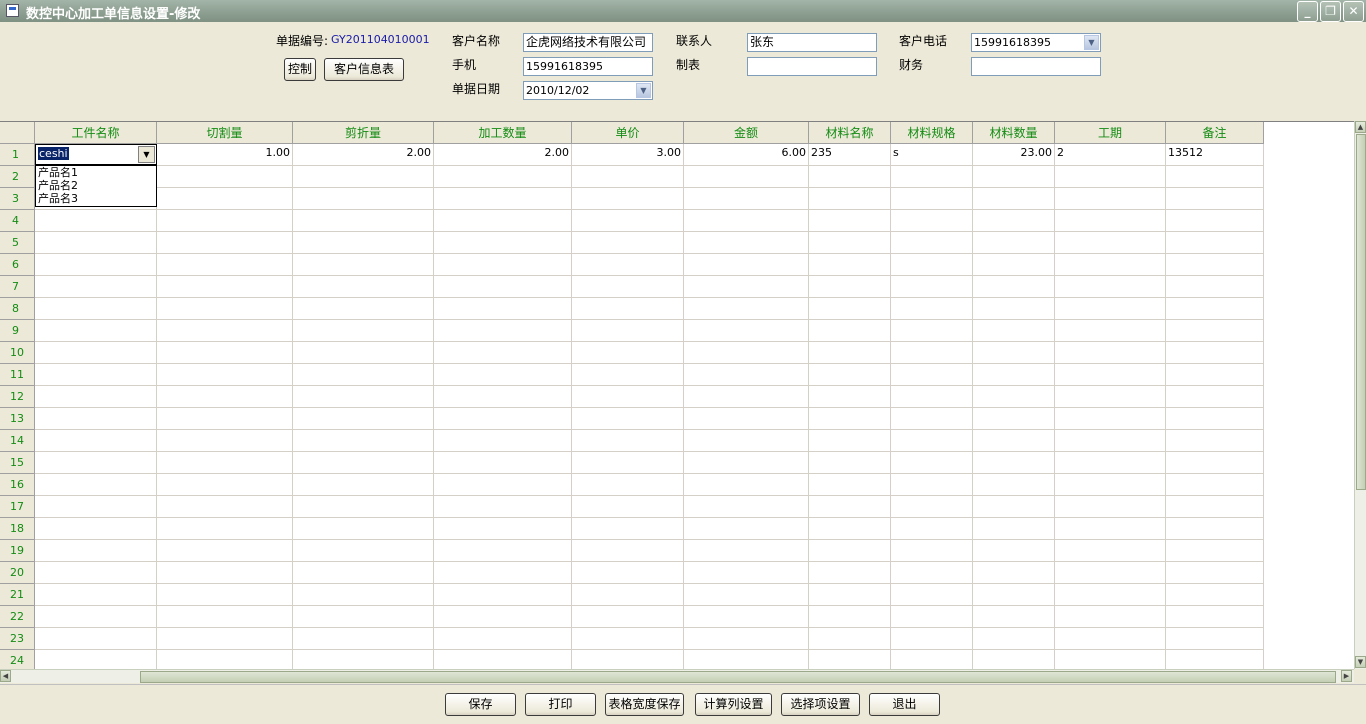 This screenshot has width=1366, height=724. What do you see at coordinates (302, 41) in the screenshot?
I see `doc-no-label: 单据编号:` at bounding box center [302, 41].